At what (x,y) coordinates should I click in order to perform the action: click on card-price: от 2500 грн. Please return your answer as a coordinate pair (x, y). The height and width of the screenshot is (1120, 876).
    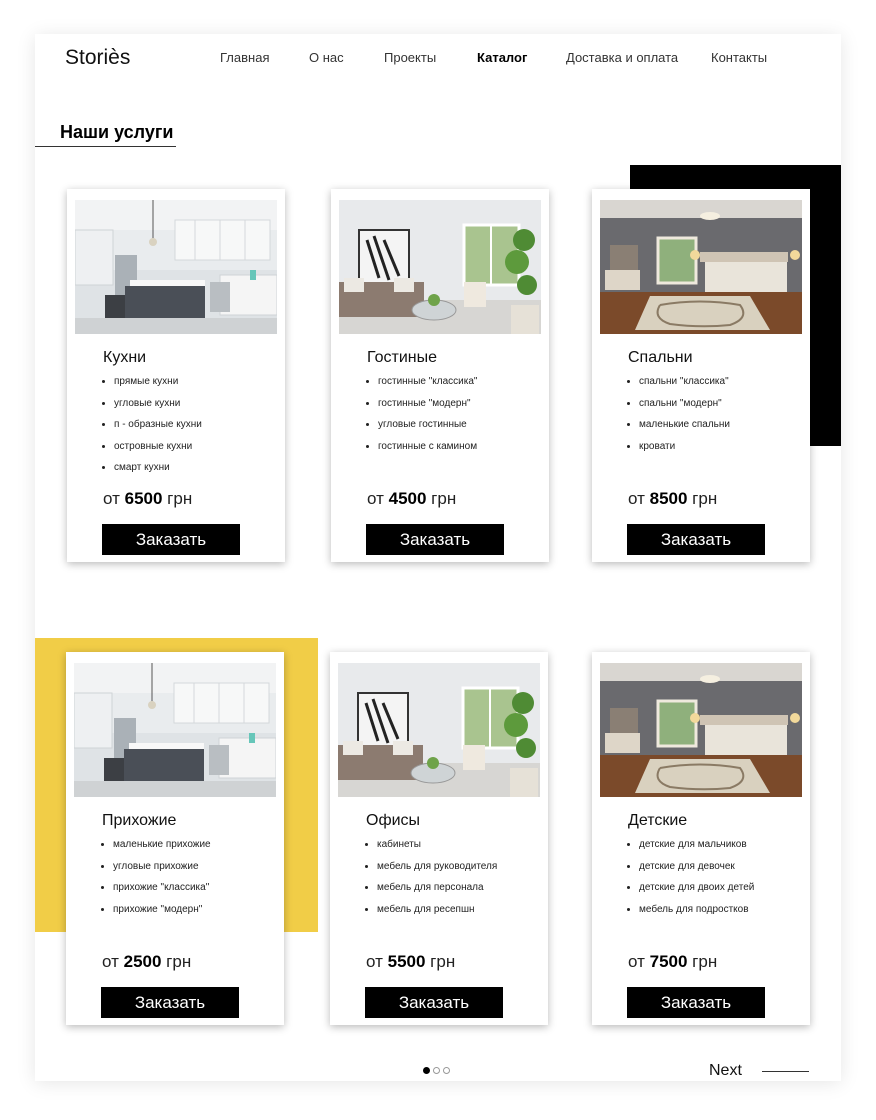
    Looking at the image, I should click on (147, 961).